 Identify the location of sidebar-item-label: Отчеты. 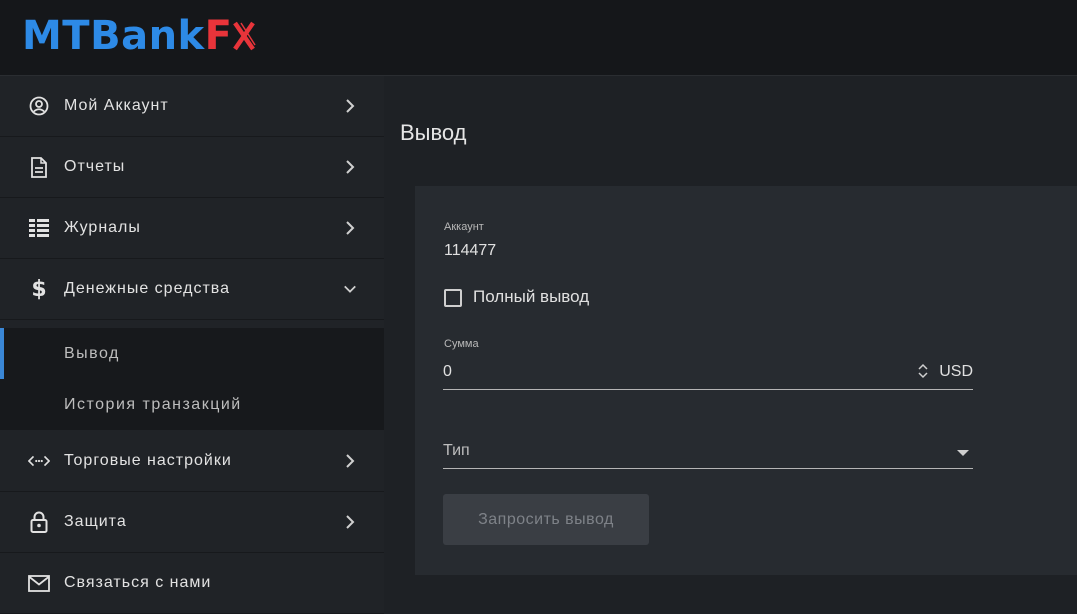
(95, 166).